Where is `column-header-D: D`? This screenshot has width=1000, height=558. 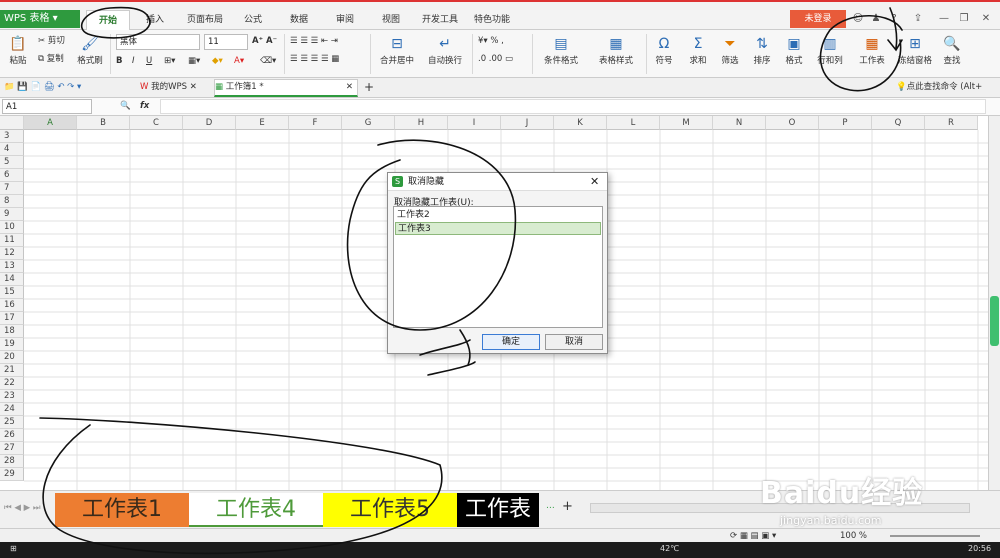
column-header-D: D is located at coordinates (209, 123).